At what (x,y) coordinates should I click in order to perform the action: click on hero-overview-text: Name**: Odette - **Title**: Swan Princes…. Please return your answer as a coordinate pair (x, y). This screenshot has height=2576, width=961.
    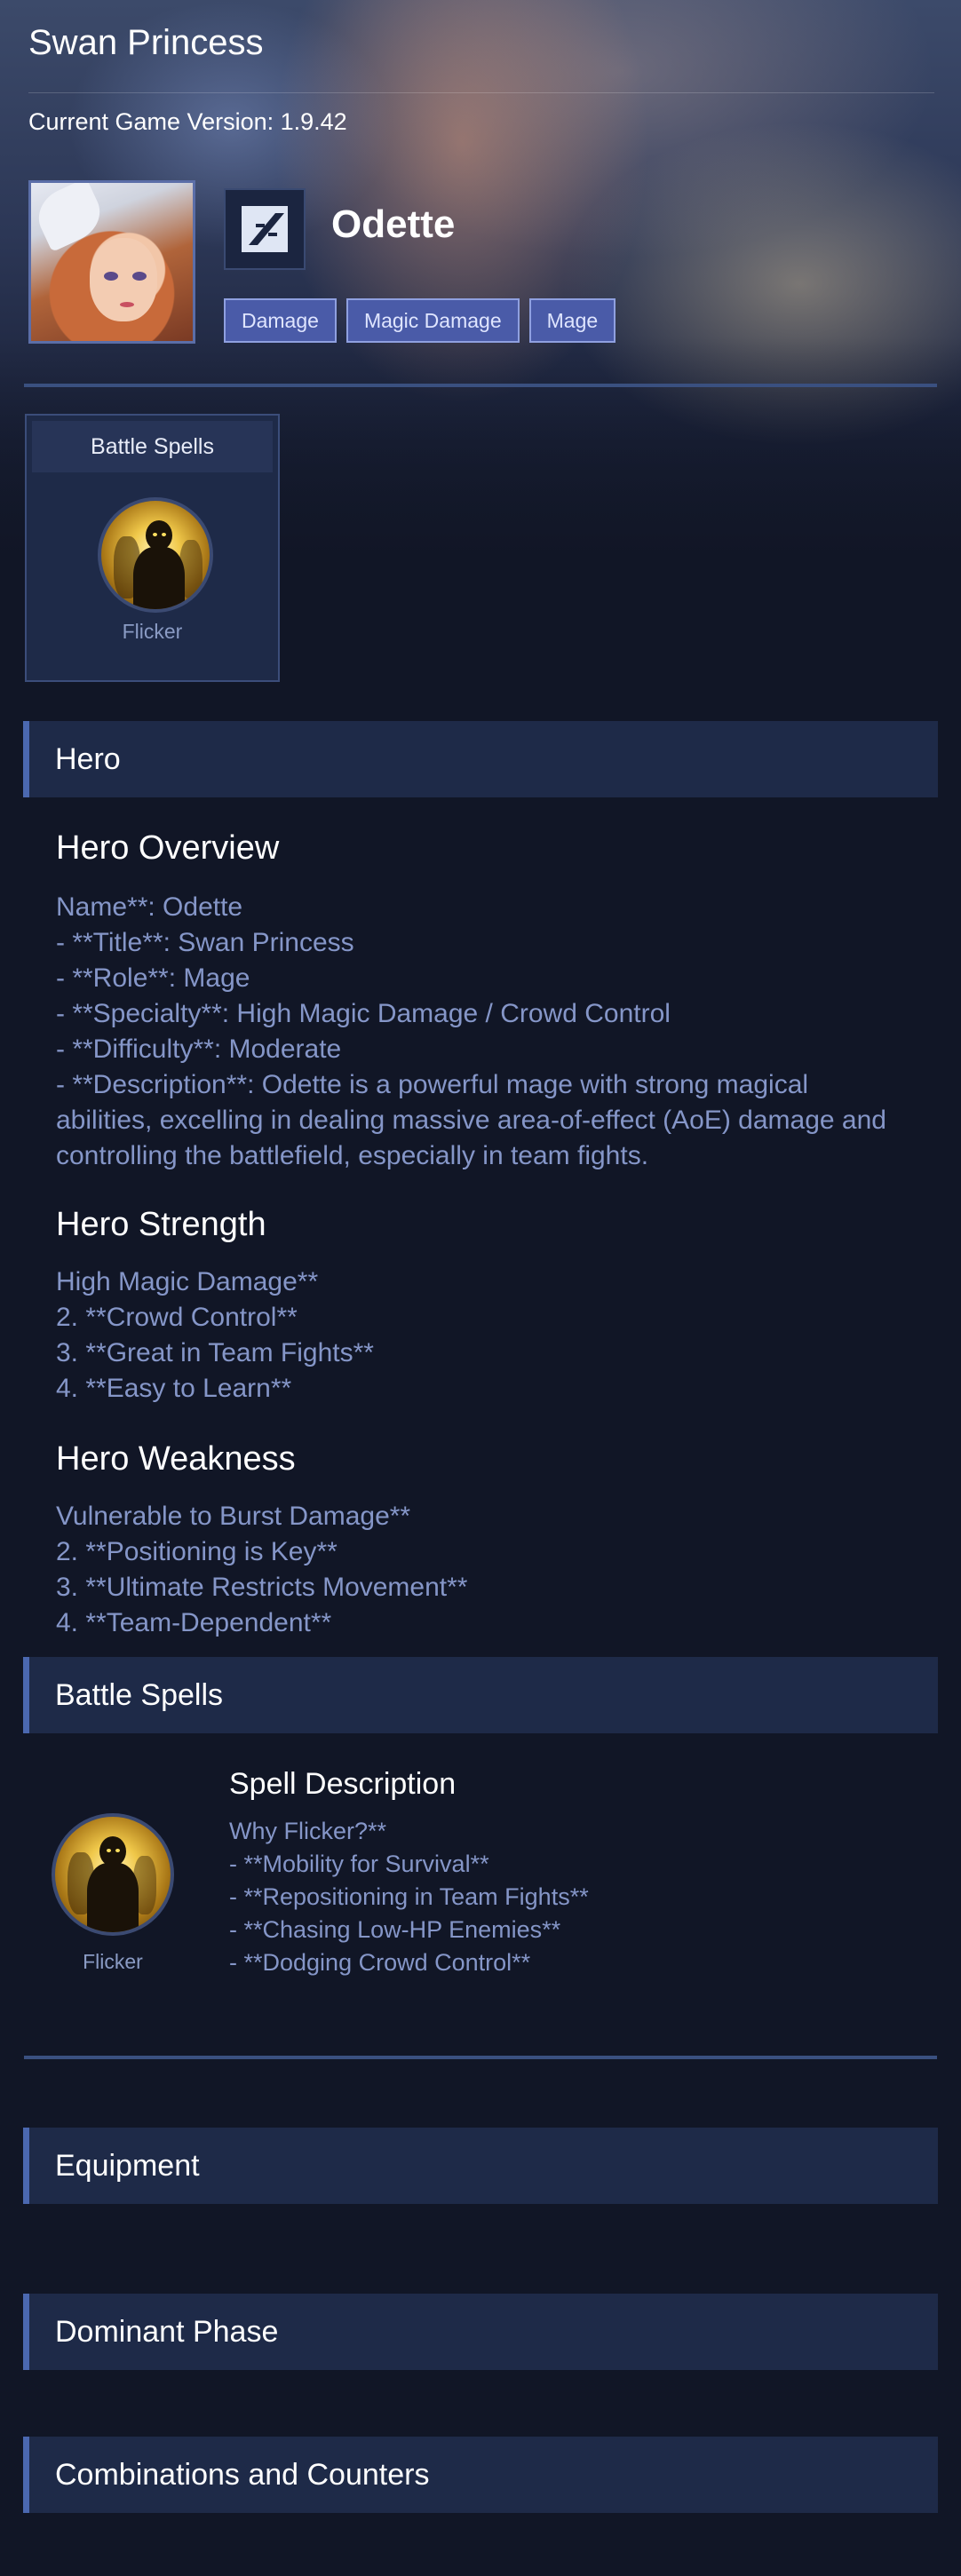
    Looking at the image, I should click on (471, 1031).